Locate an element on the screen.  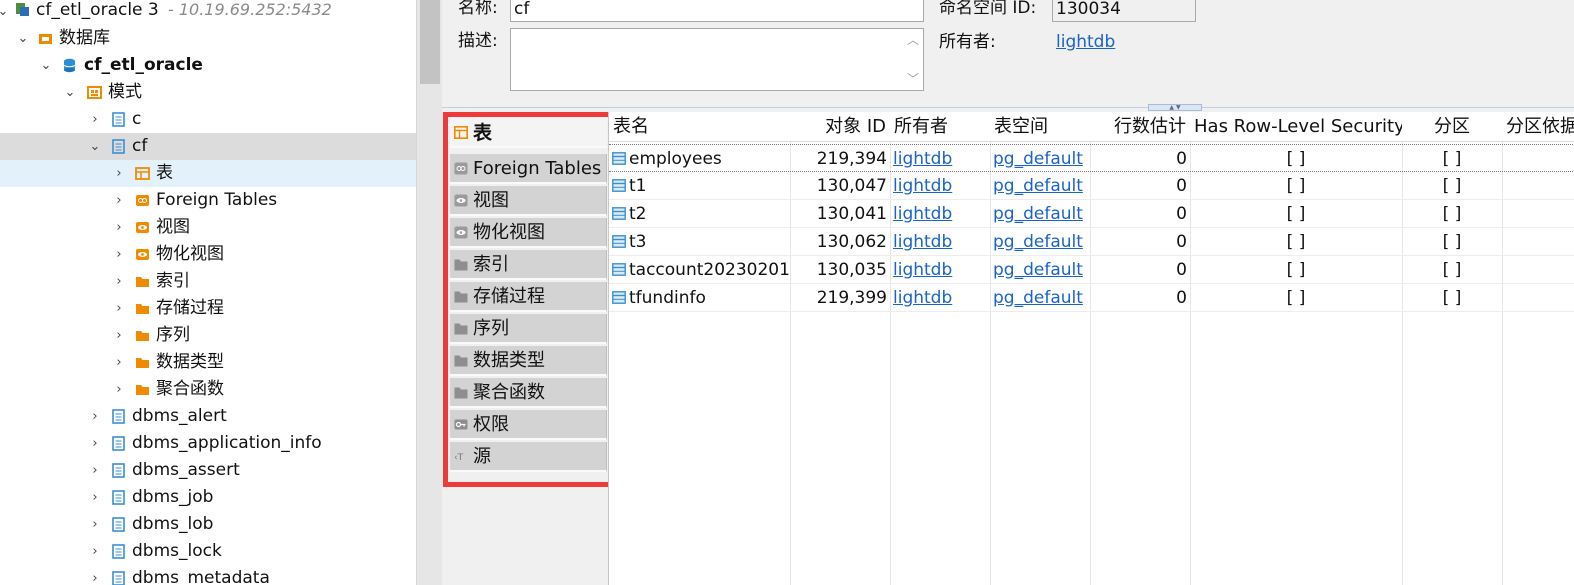
chevron-down-icon: ﹀ is located at coordinates (913, 79).